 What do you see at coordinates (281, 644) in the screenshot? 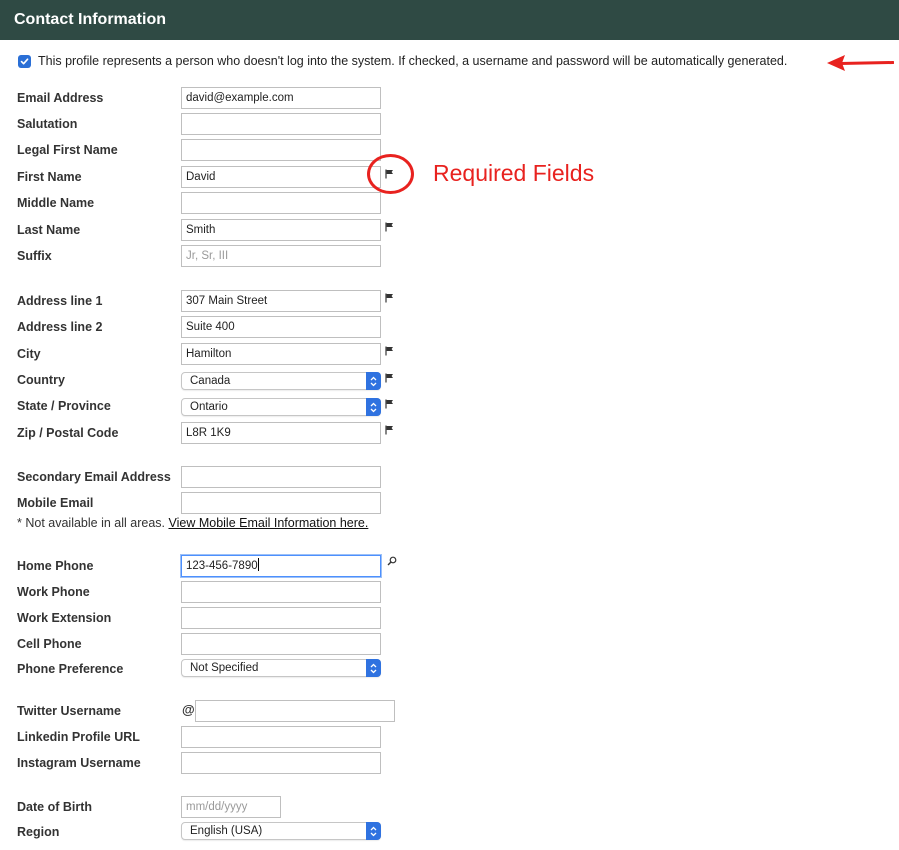
I see `cell-phone-field` at bounding box center [281, 644].